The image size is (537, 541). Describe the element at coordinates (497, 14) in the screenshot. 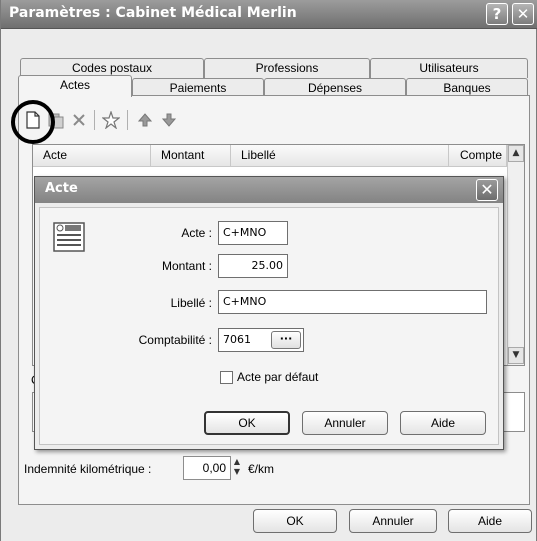

I see `help-button: ?` at that location.